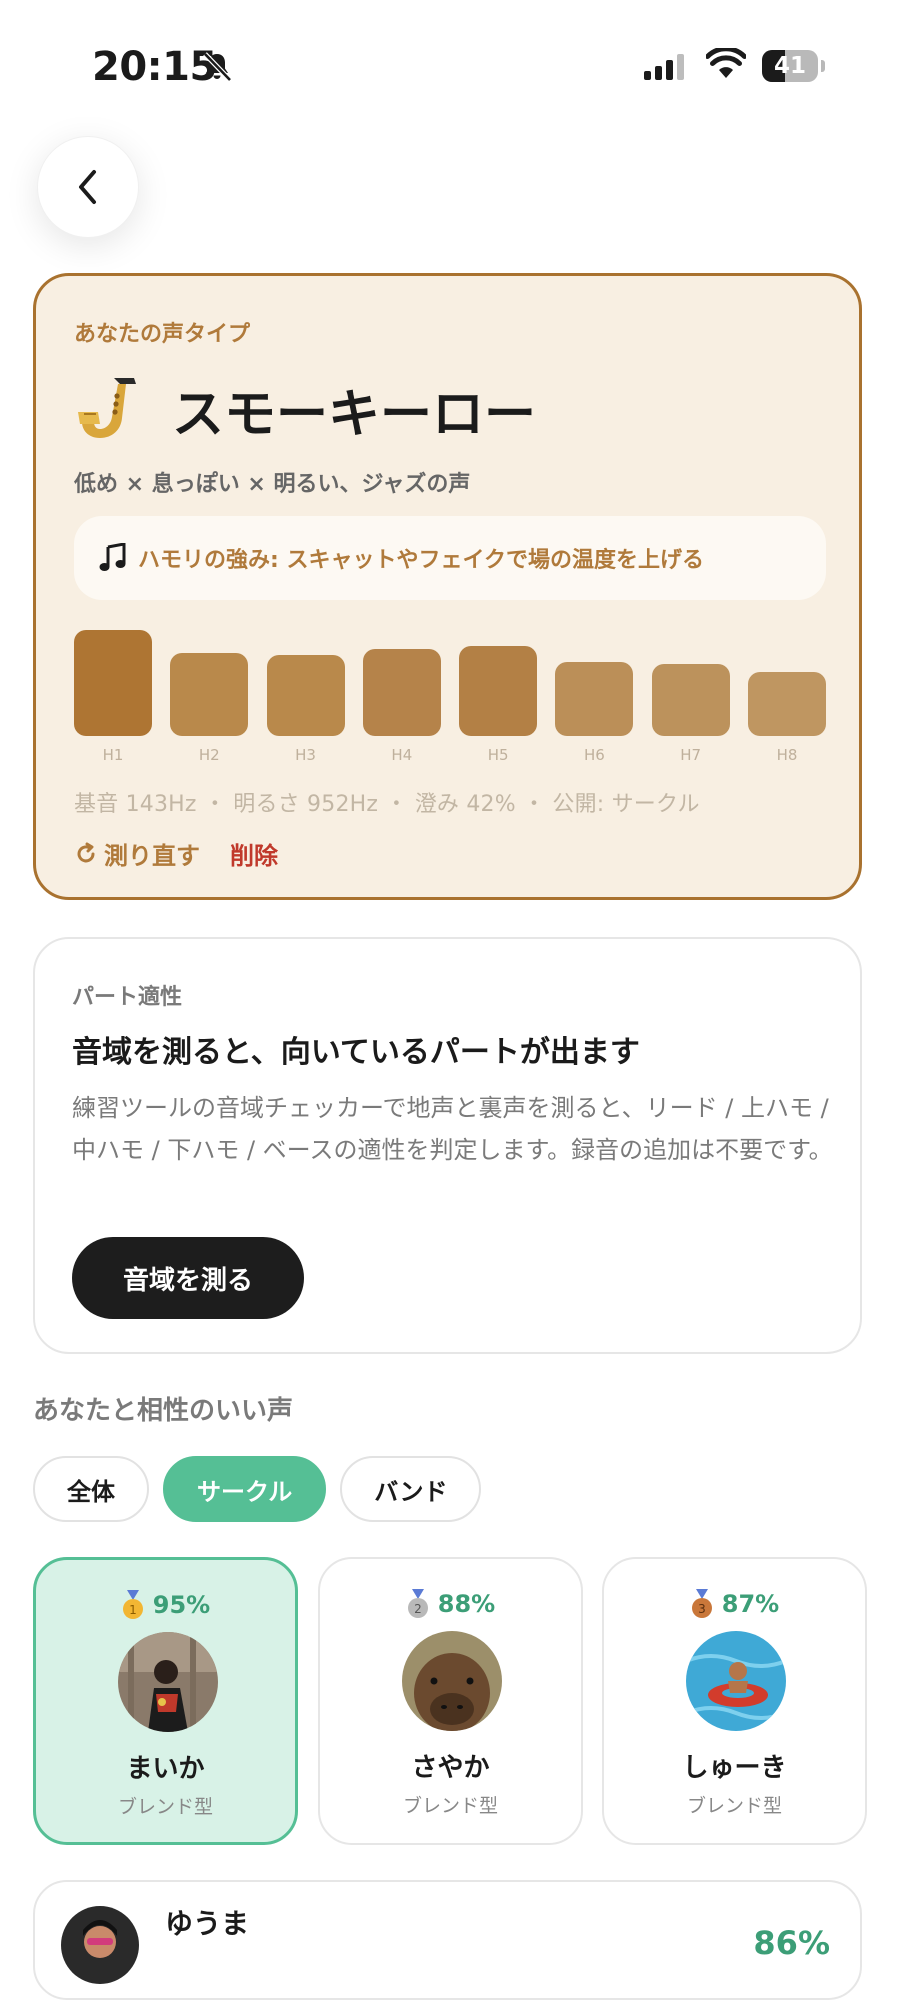 The height and width of the screenshot is (2000, 900). Describe the element at coordinates (418, 1609) in the screenshot. I see `svg-text: 2` at that location.